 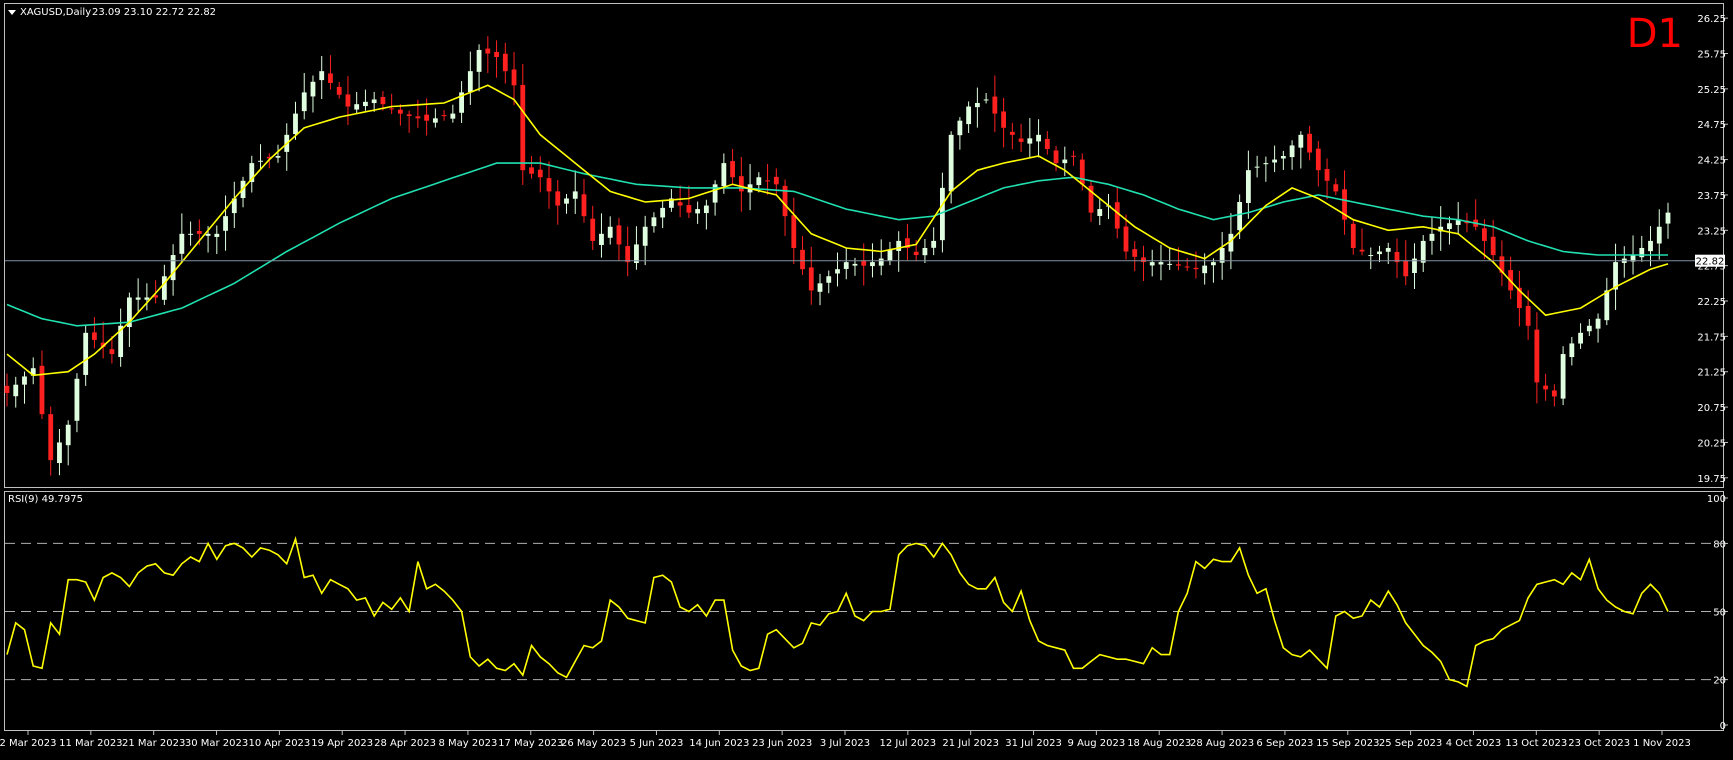 I want to click on time-tick-label: 3 Jul 2023, so click(x=845, y=743).